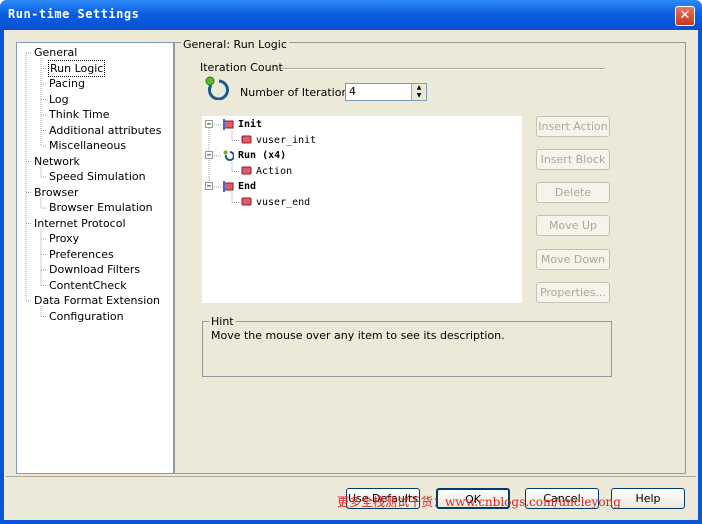 The width and height of the screenshot is (702, 524). What do you see at coordinates (573, 225) in the screenshot?
I see `move-up-button: Move Up` at bounding box center [573, 225].